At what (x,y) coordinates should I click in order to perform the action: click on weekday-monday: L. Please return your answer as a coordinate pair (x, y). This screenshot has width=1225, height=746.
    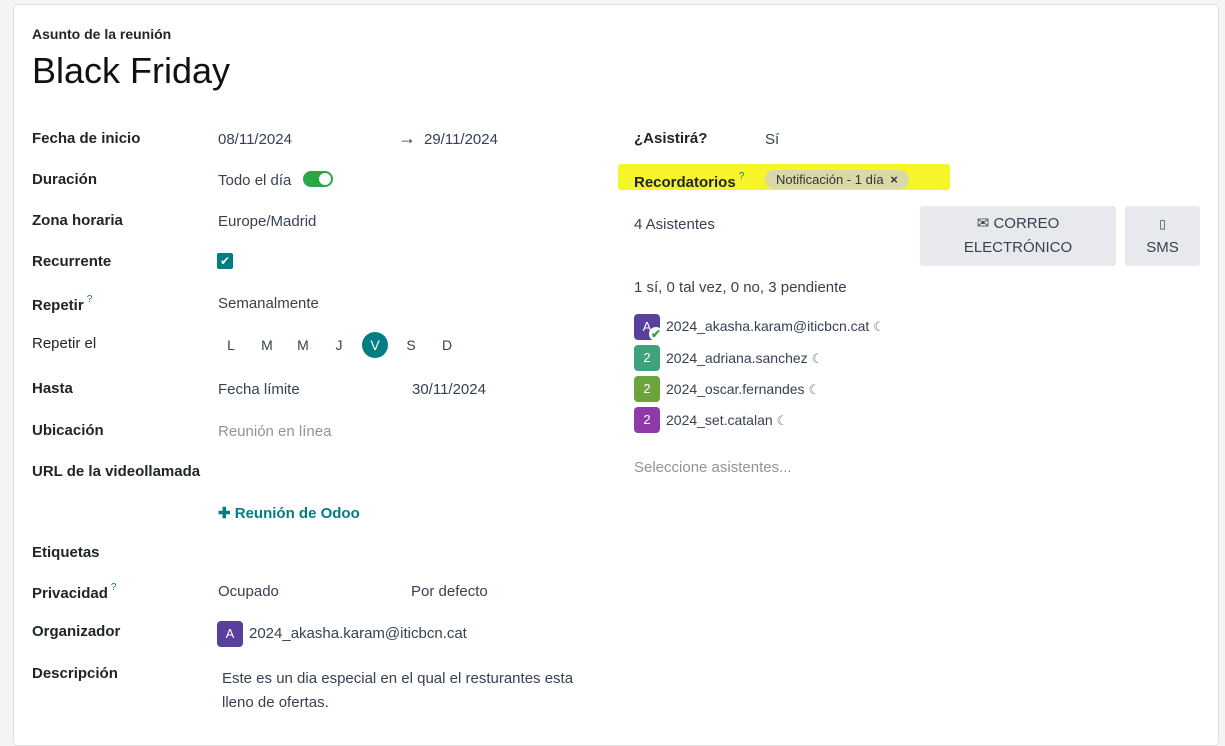
    Looking at the image, I should click on (231, 345).